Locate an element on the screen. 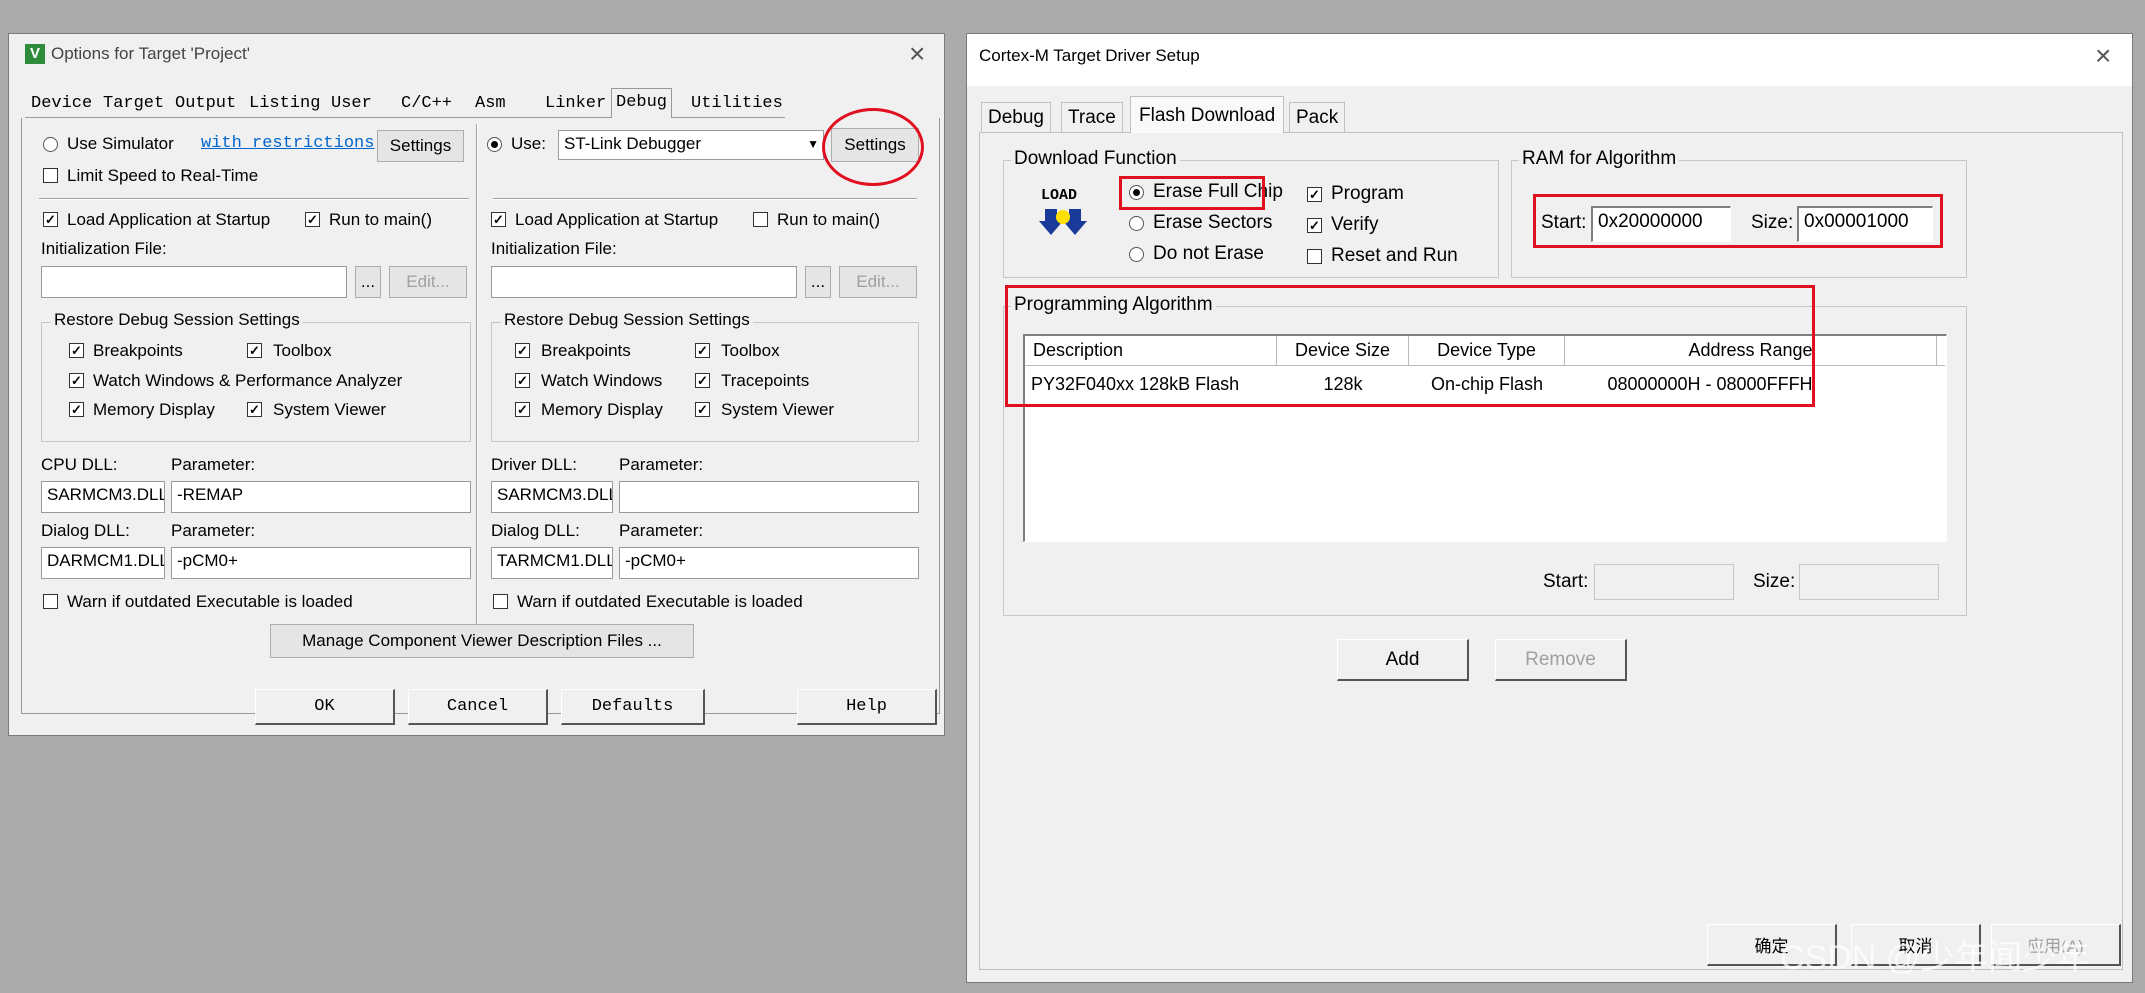 The width and height of the screenshot is (2145, 993). tab-output: Output is located at coordinates (205, 103).